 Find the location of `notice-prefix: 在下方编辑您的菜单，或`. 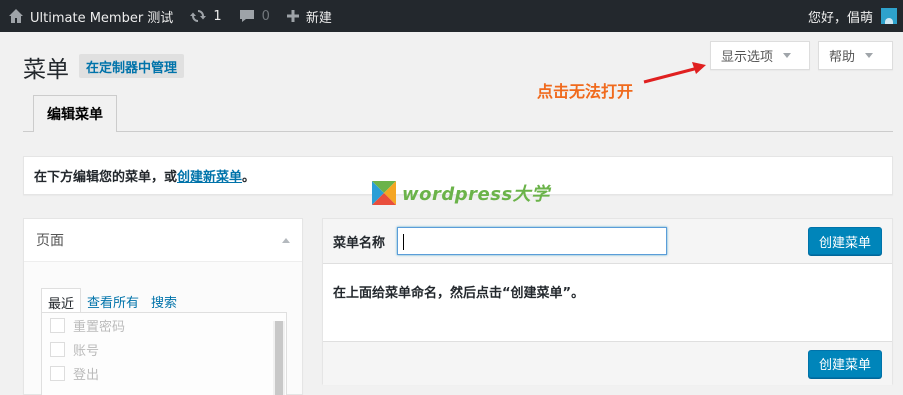

notice-prefix: 在下方编辑您的菜单，或 is located at coordinates (106, 177).